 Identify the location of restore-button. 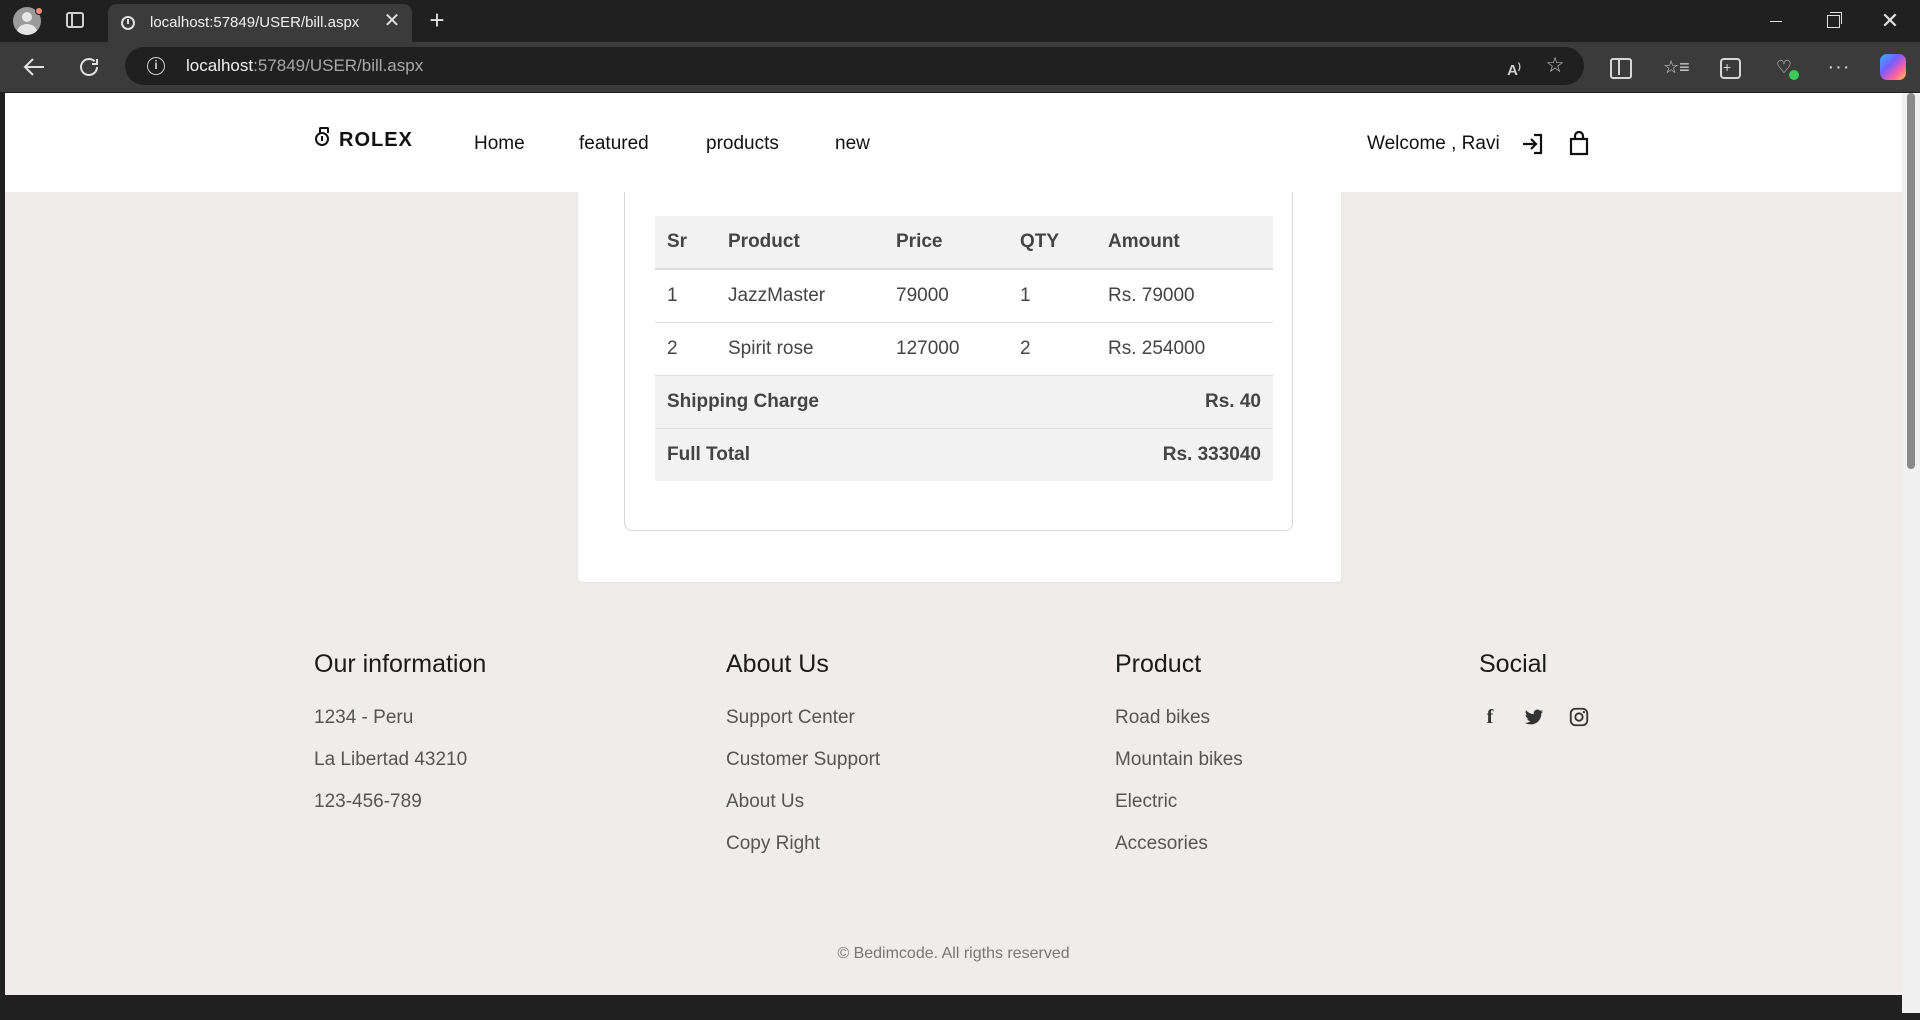
(1833, 21).